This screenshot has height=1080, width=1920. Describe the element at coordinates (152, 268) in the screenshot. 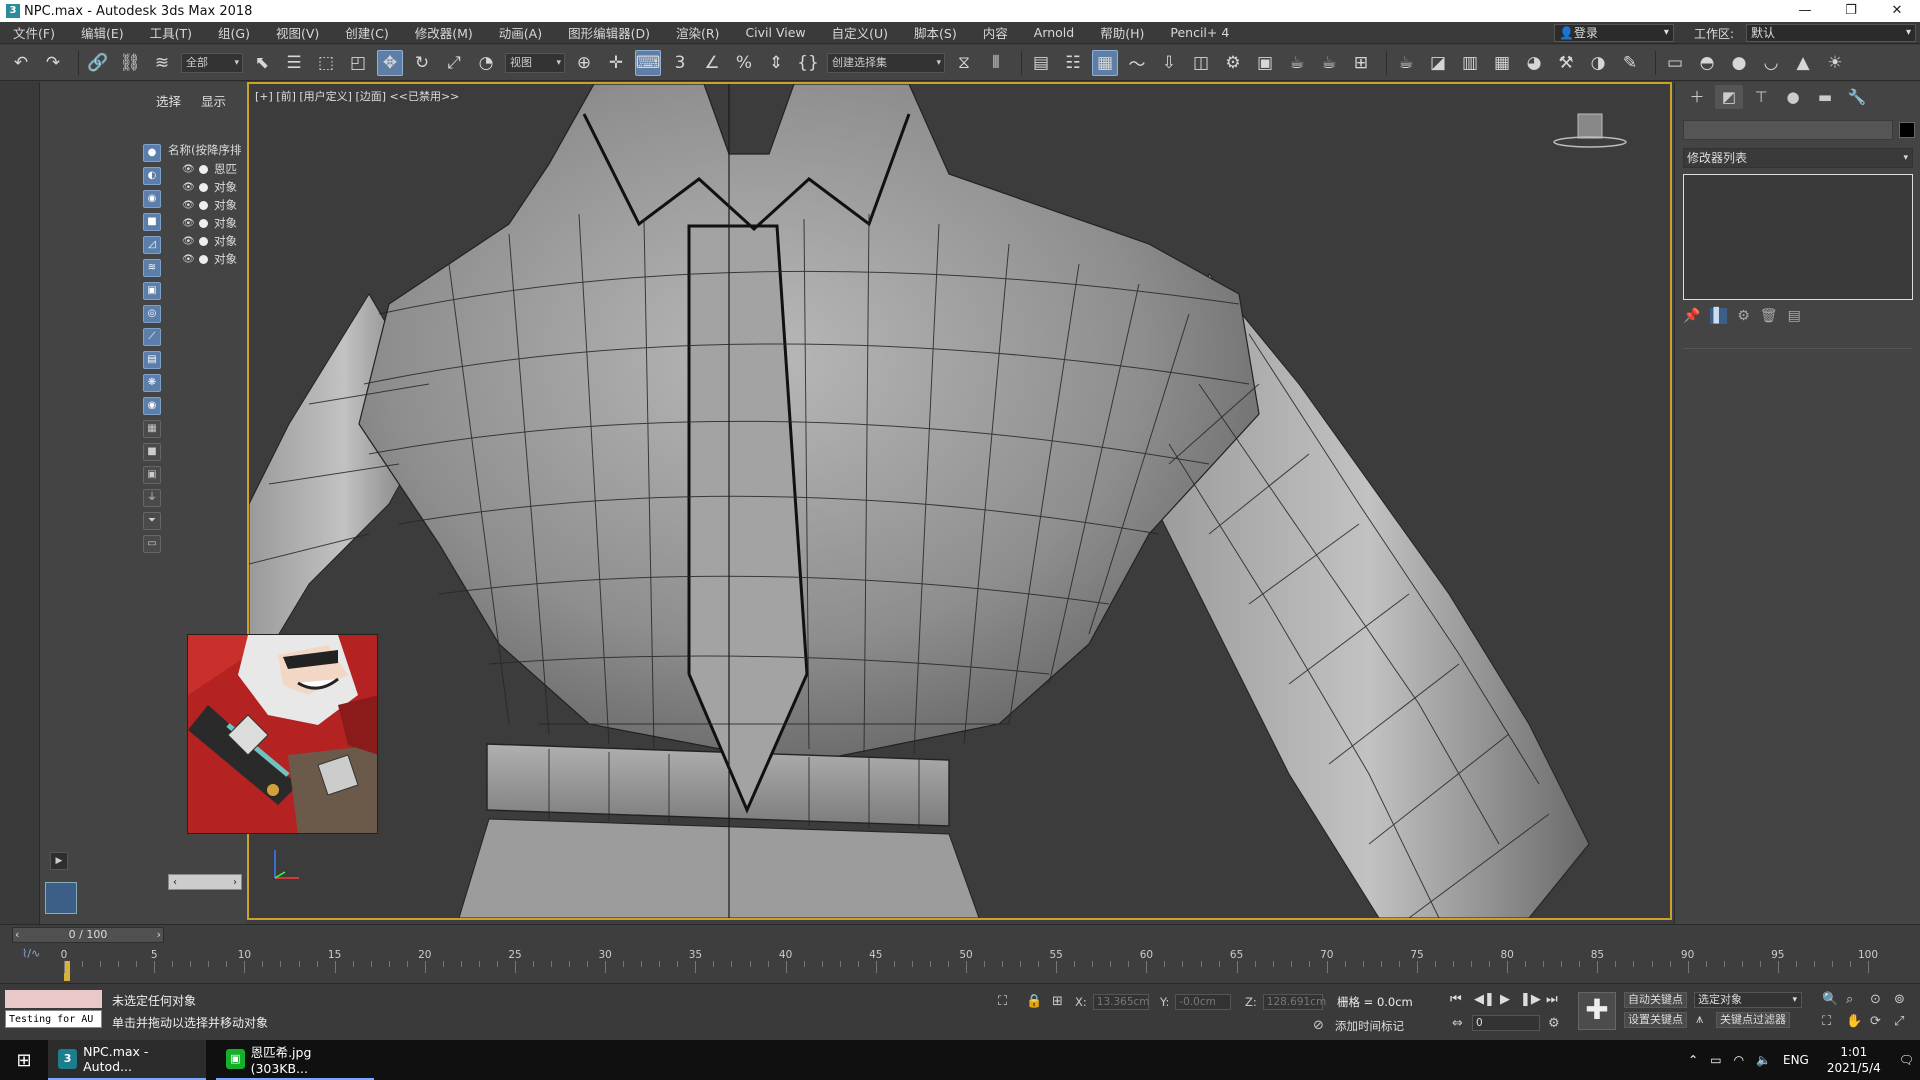

I see `spacewarp-filter-icon: ≋` at that location.